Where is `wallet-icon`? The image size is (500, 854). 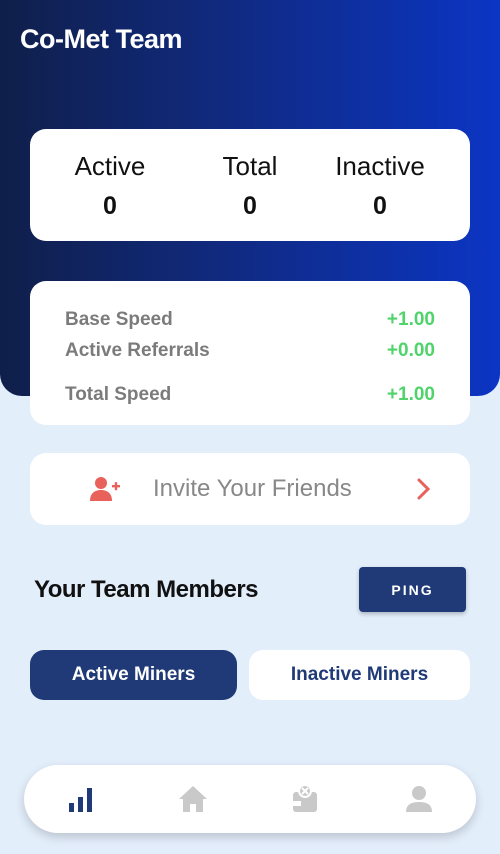 wallet-icon is located at coordinates (305, 799).